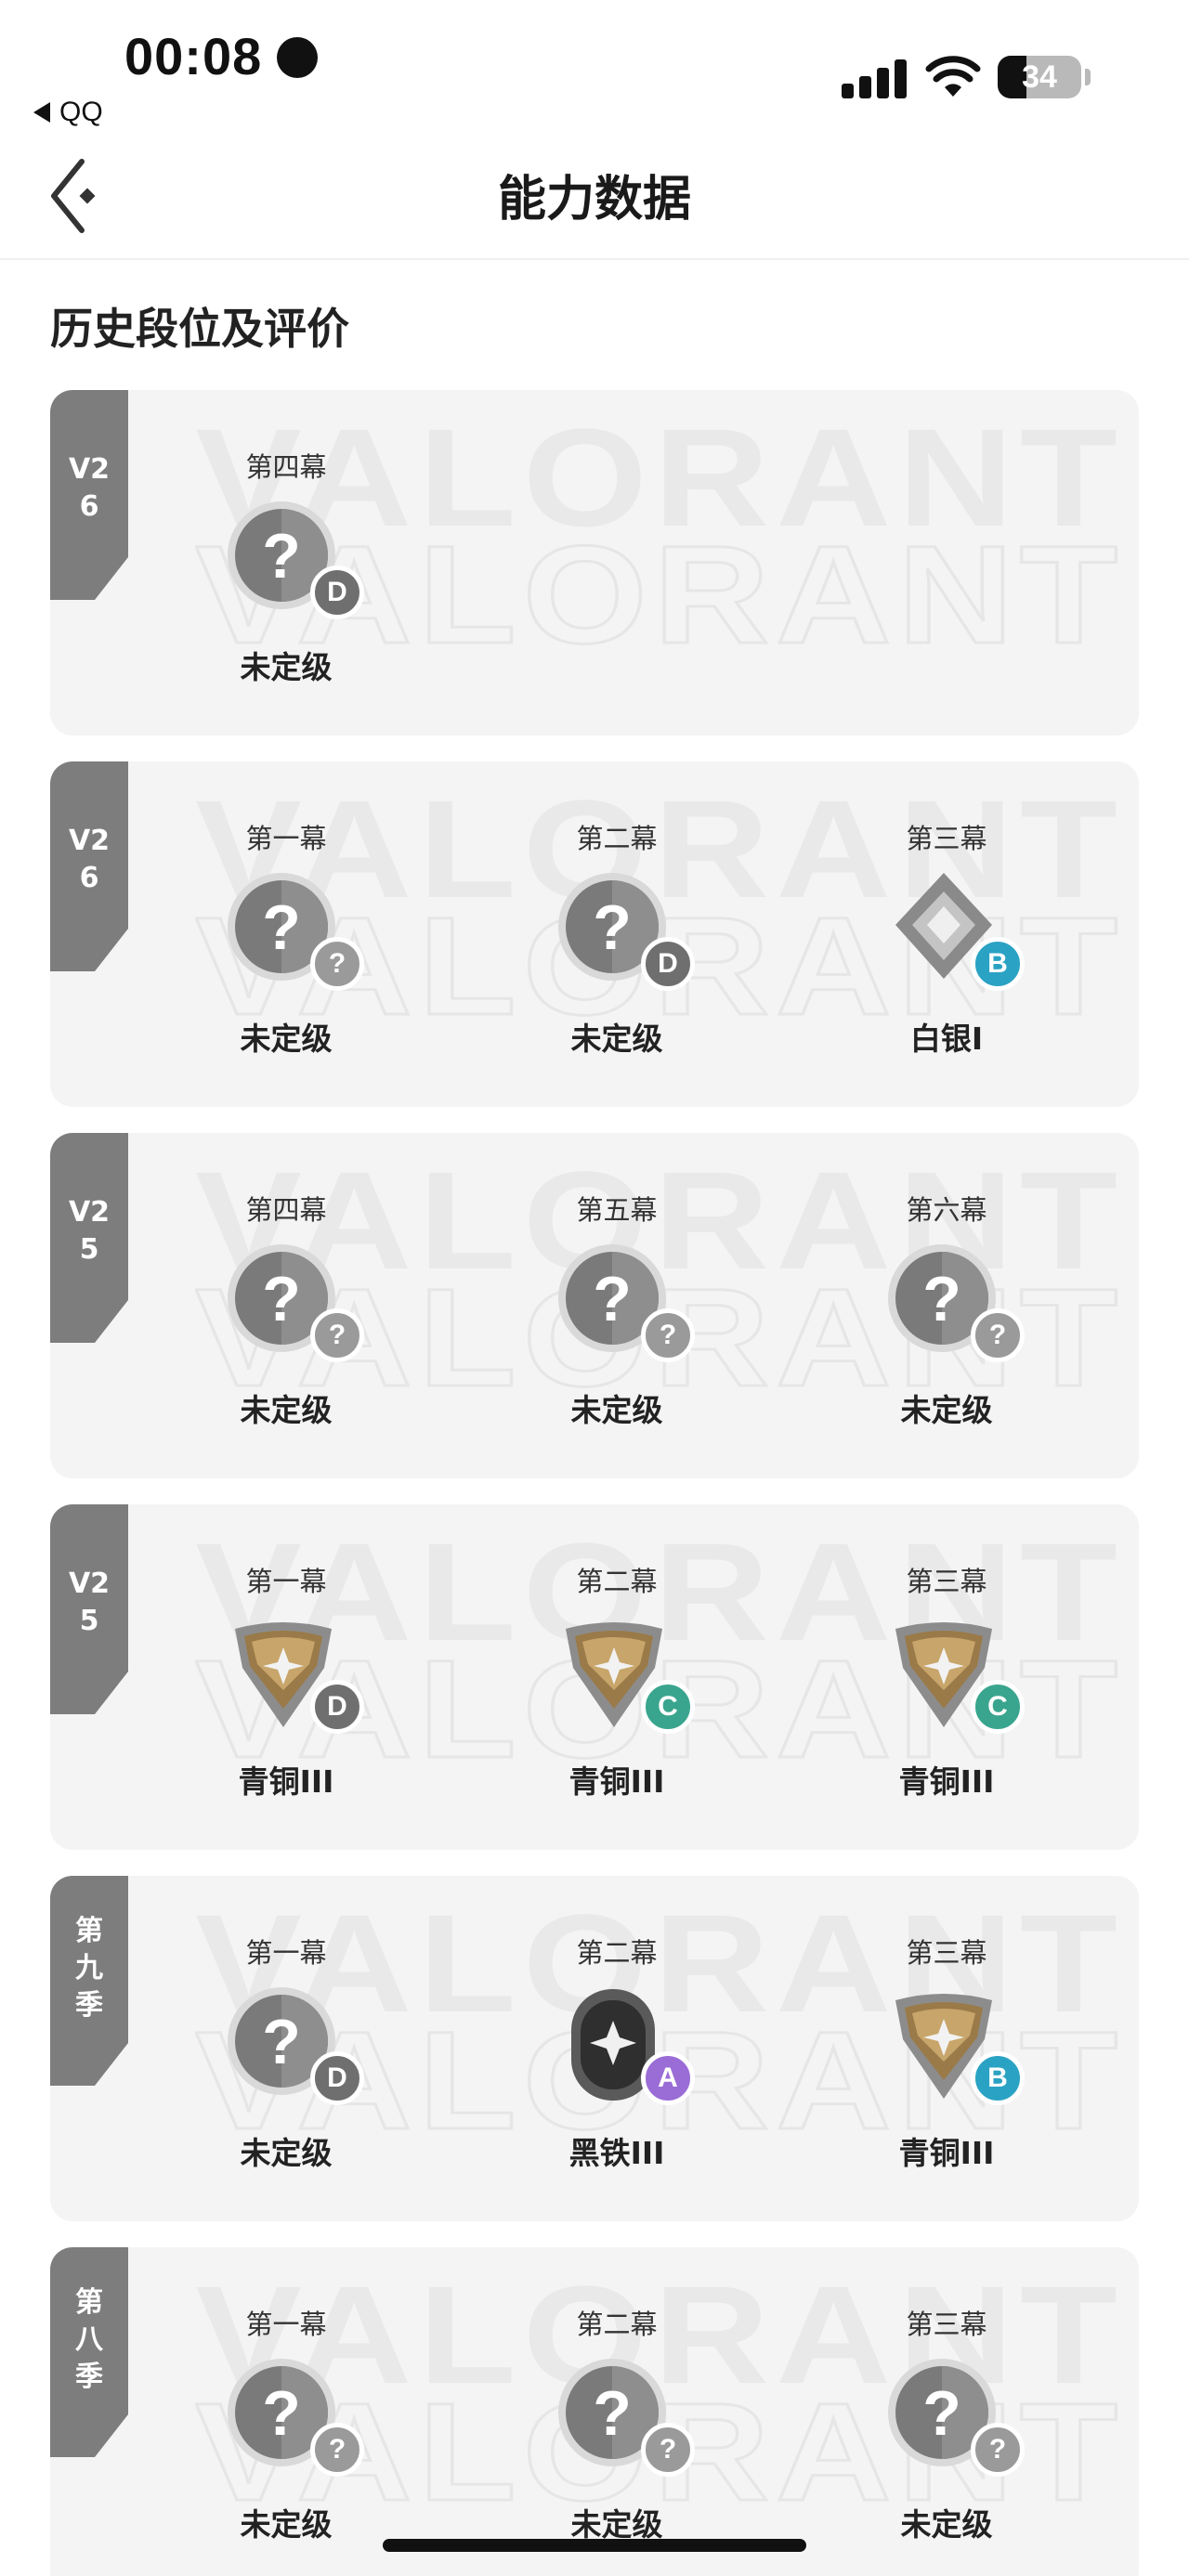 The image size is (1189, 2576). I want to click on act-slot: 第三幕 B 白银I, so click(947, 934).